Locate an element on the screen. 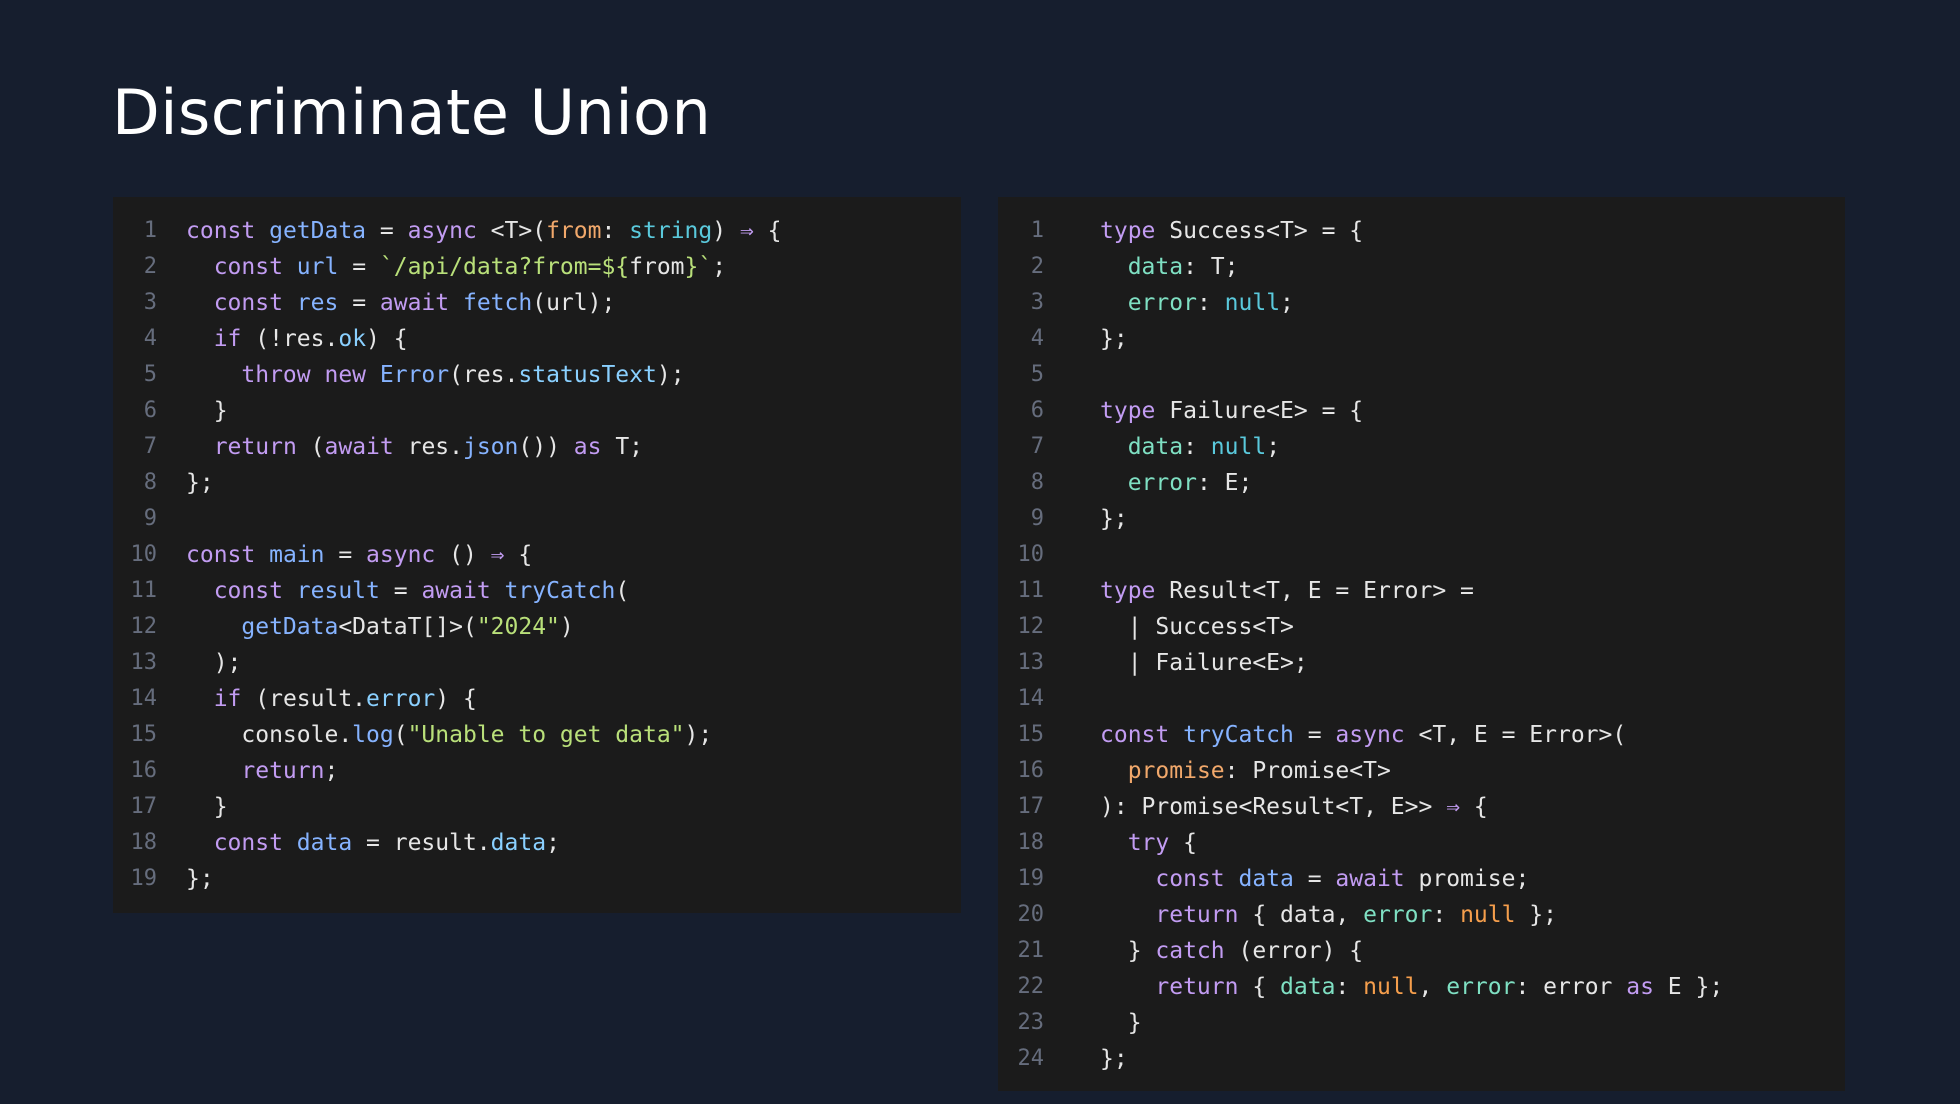 The width and height of the screenshot is (1960, 1104). line-number: 19 is located at coordinates (144, 878).